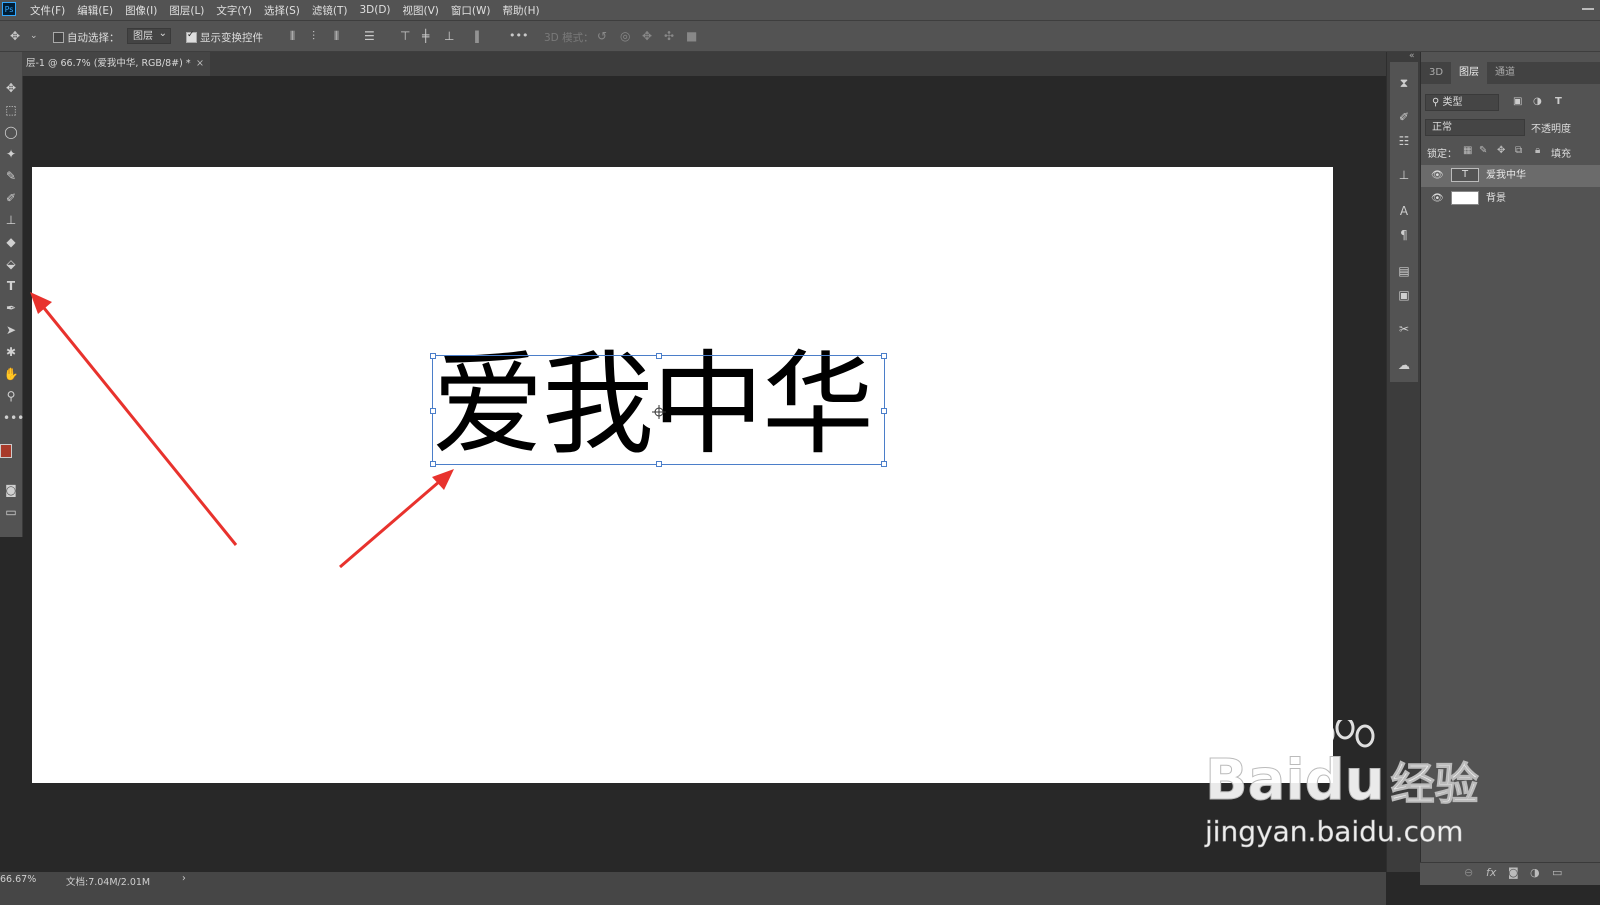 This screenshot has width=1600, height=905. I want to click on properties-icon: ▤, so click(1404, 271).